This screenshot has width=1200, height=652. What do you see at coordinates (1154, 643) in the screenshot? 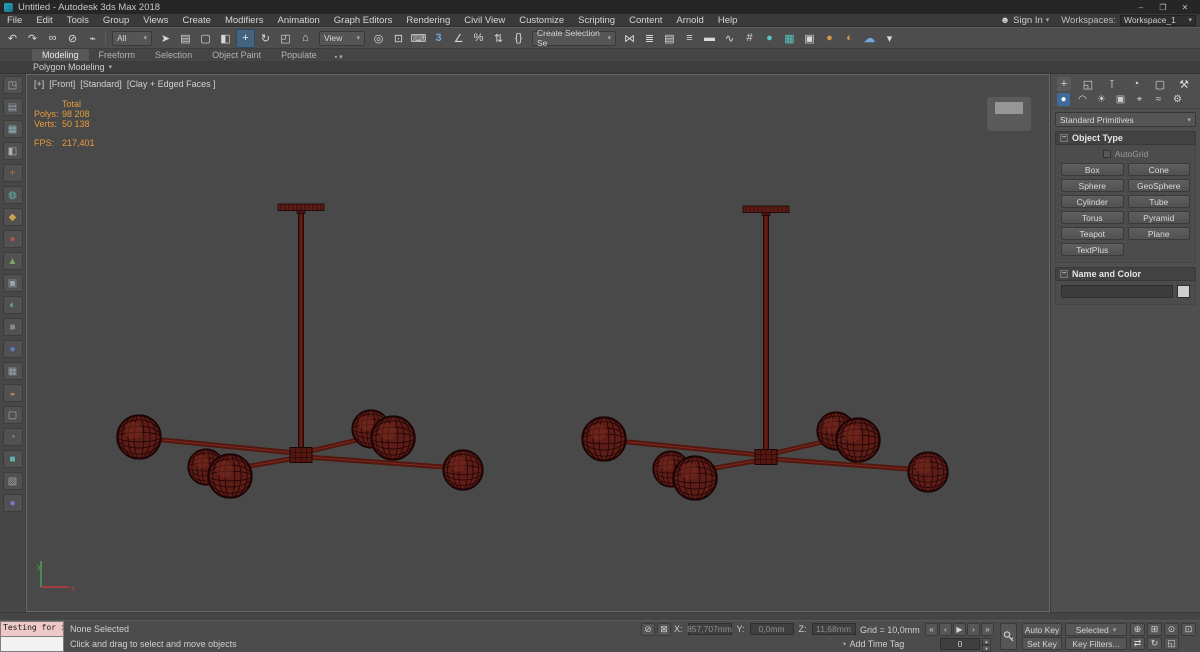
I see `orbit-icon: ↻` at bounding box center [1154, 643].